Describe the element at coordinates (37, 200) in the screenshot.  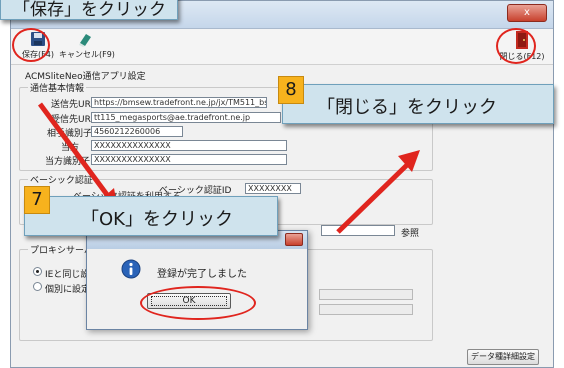
I see `step7-badge: 7` at that location.